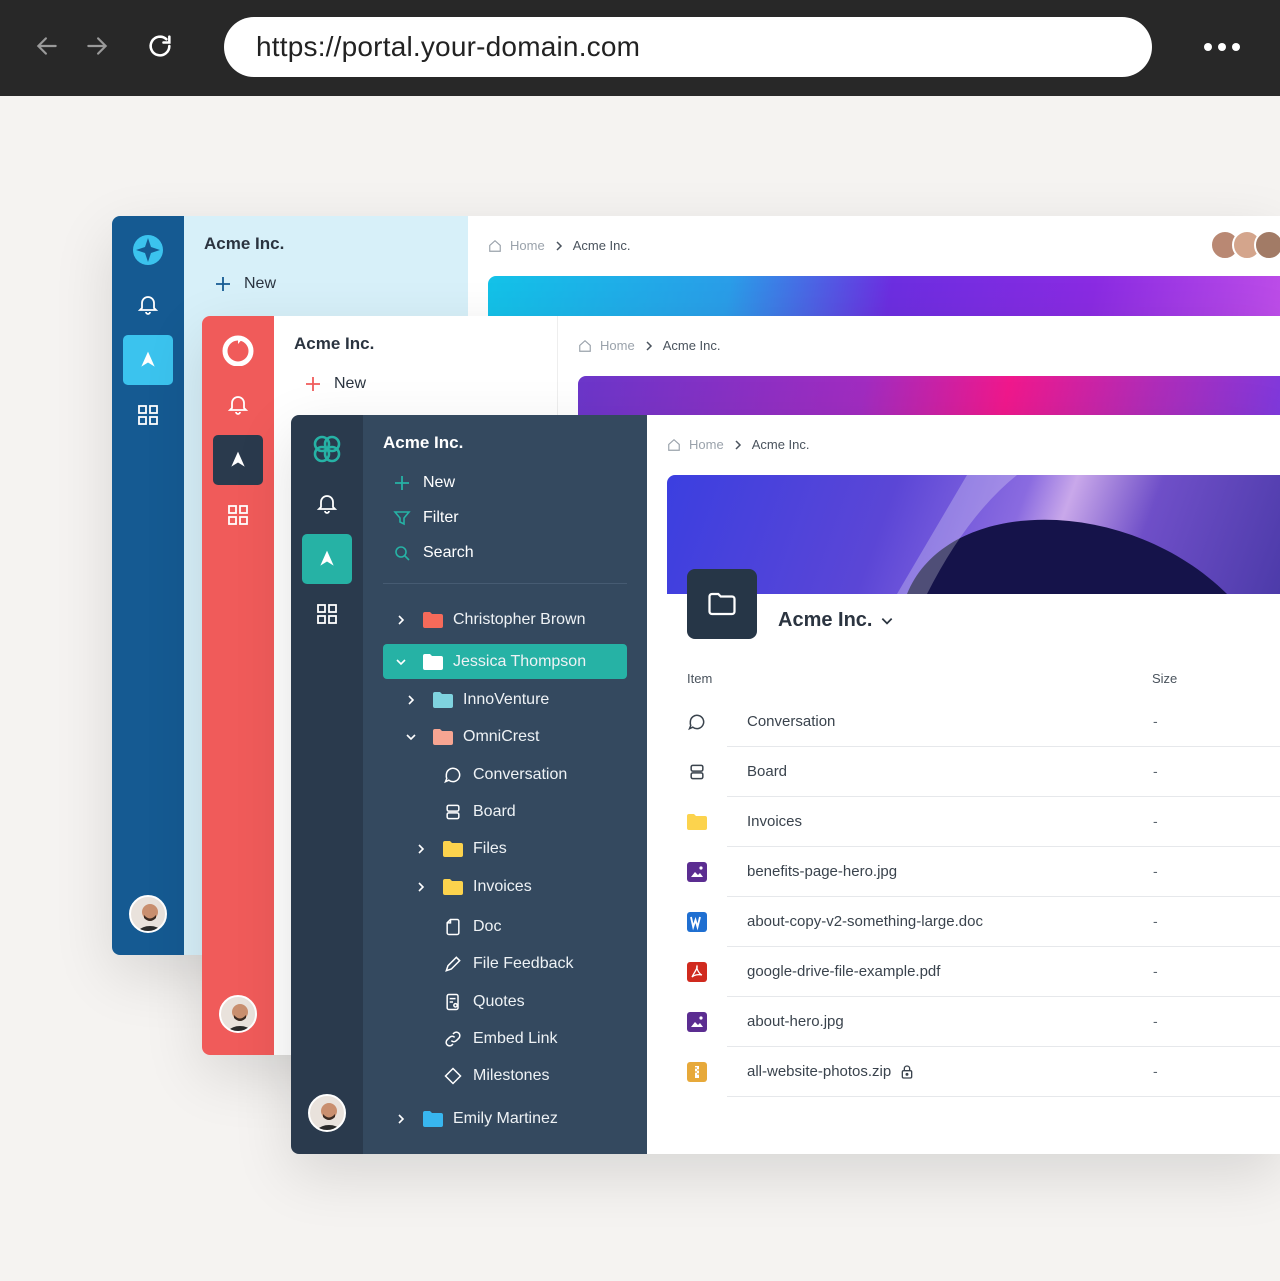 The height and width of the screenshot is (1281, 1280). Describe the element at coordinates (489, 620) in the screenshot. I see `tree-item-christopher-brown: Christopher Brown` at that location.